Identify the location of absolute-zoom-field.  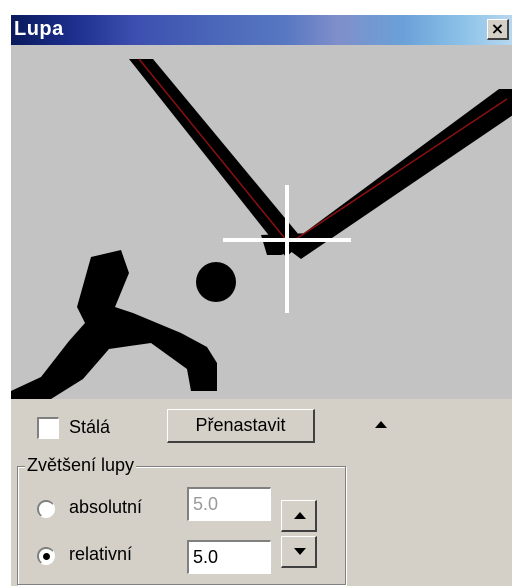
(229, 504).